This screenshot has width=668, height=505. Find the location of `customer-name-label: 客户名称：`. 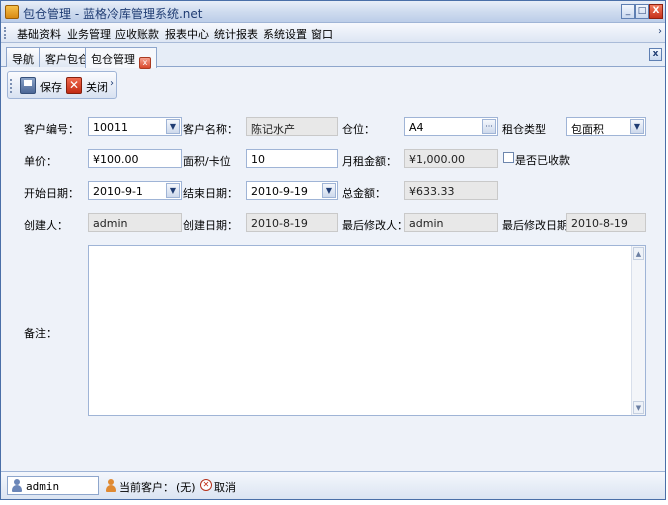

customer-name-label: 客户名称： is located at coordinates (210, 129).